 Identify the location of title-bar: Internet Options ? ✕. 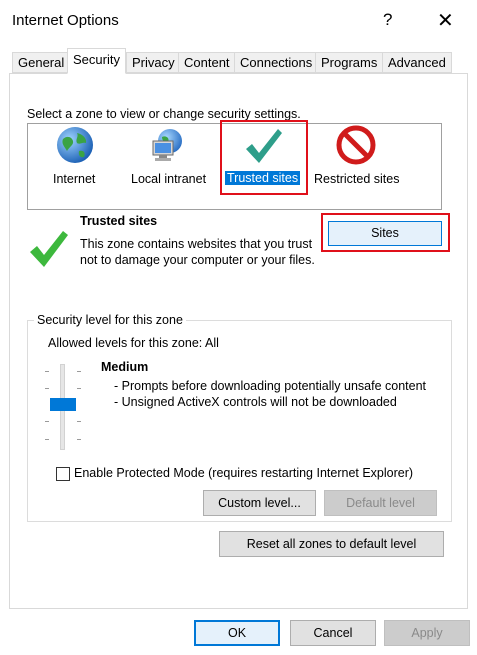
(238, 22).